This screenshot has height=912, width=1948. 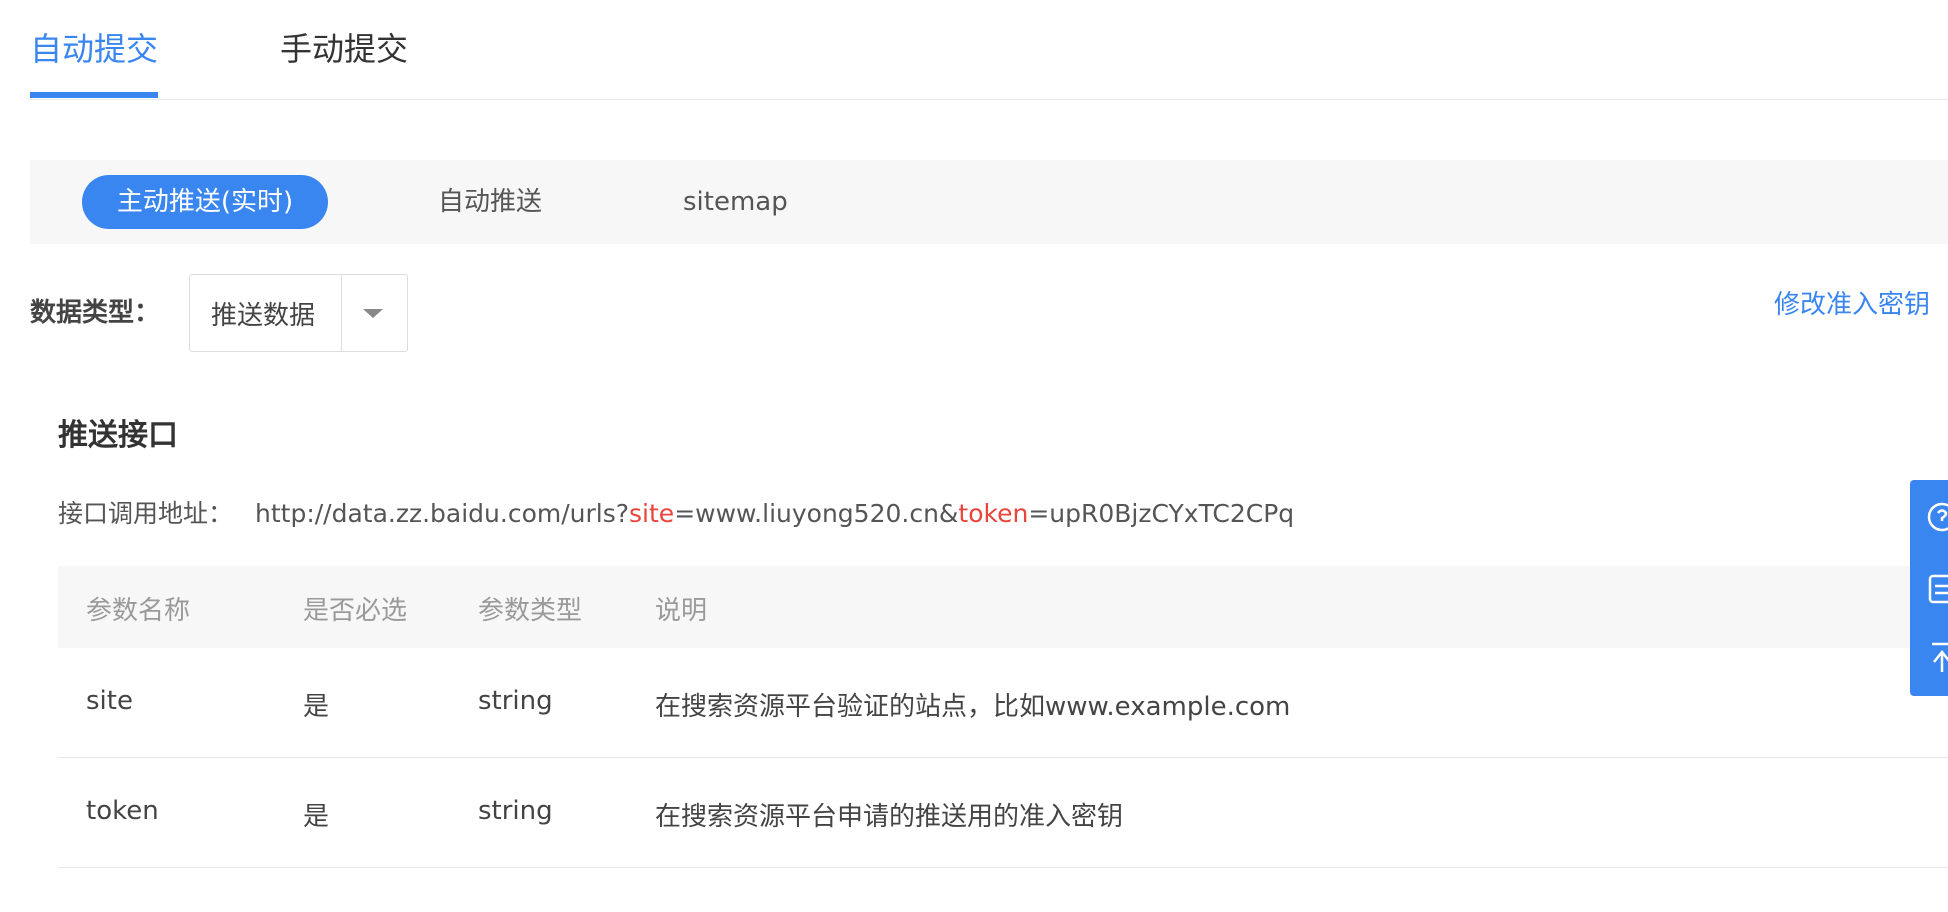 I want to click on endpoint-param-site: site, so click(x=652, y=513).